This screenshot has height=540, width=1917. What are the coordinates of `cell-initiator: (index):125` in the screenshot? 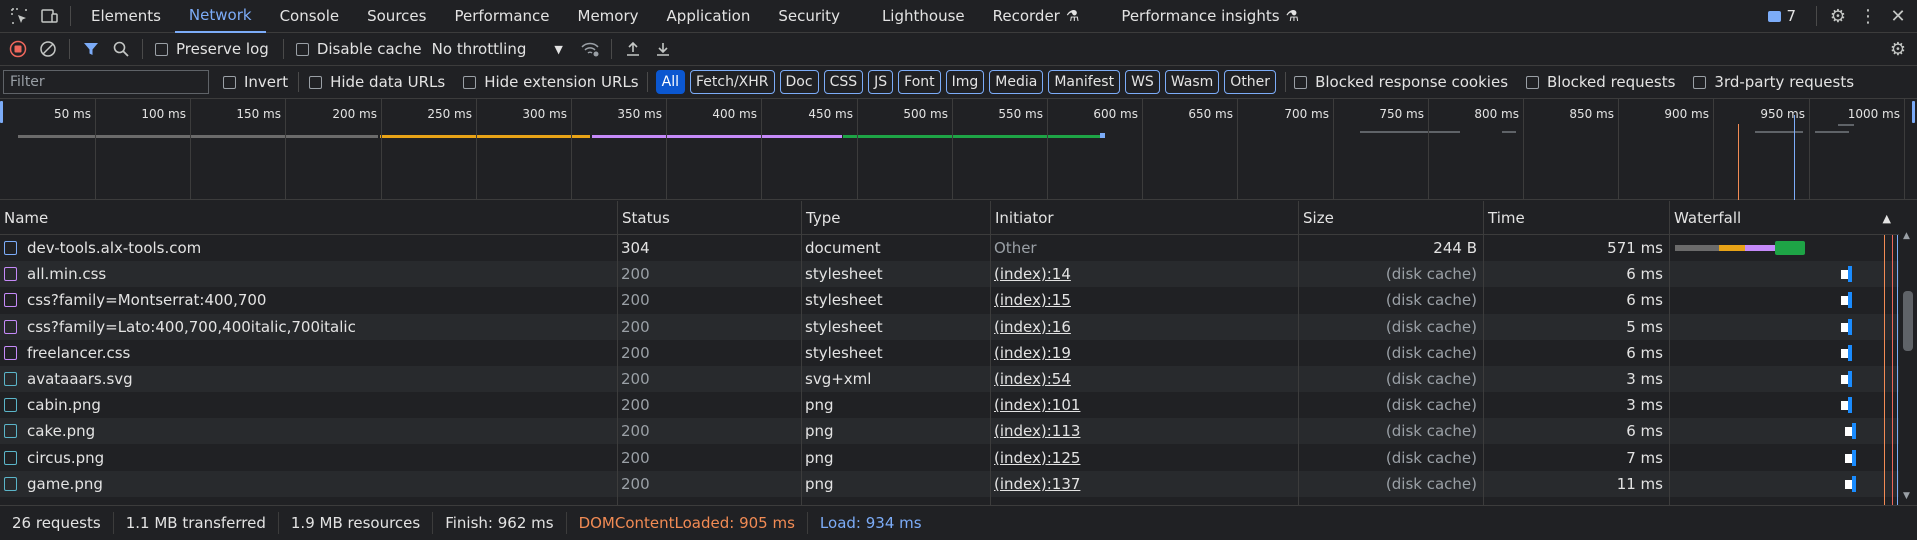 It's located at (1144, 458).